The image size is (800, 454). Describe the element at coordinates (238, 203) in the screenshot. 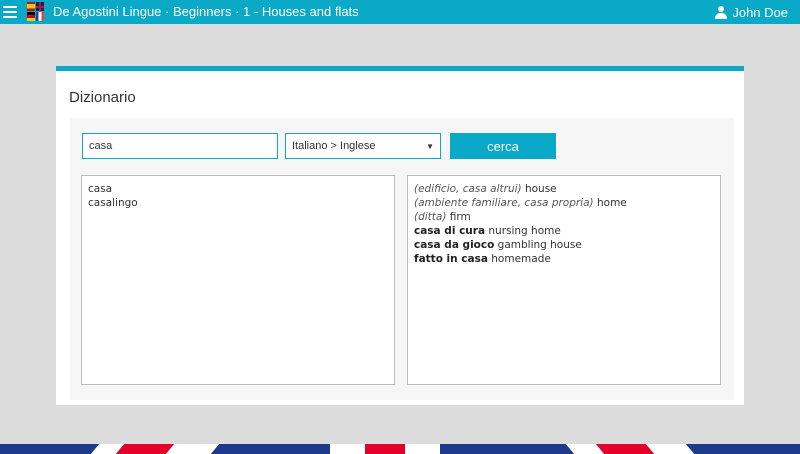

I see `suggestion-item: casalingo` at that location.